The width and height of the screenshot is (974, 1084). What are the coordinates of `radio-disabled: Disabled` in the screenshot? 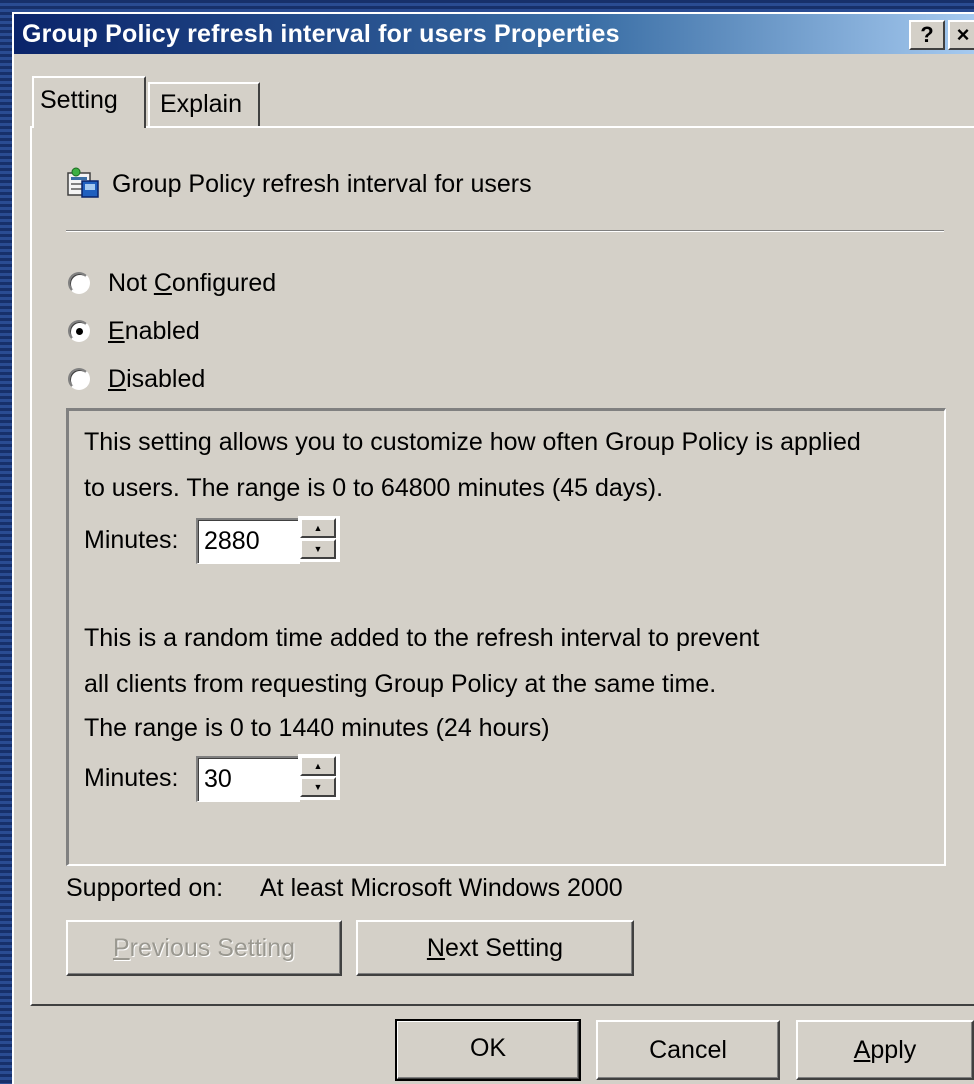 It's located at (136, 379).